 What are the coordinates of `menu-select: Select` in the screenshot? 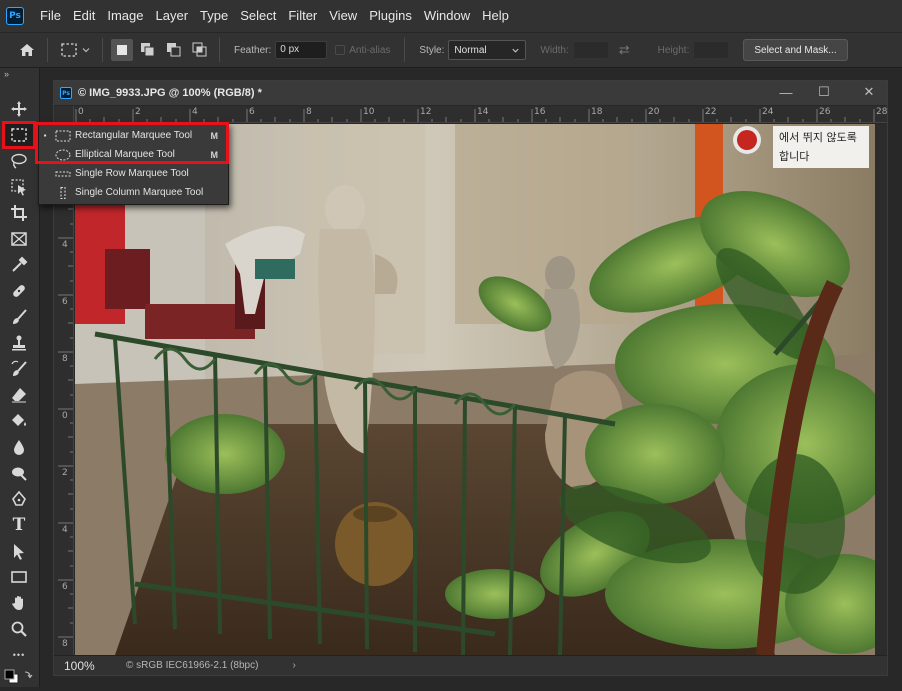 It's located at (258, 16).